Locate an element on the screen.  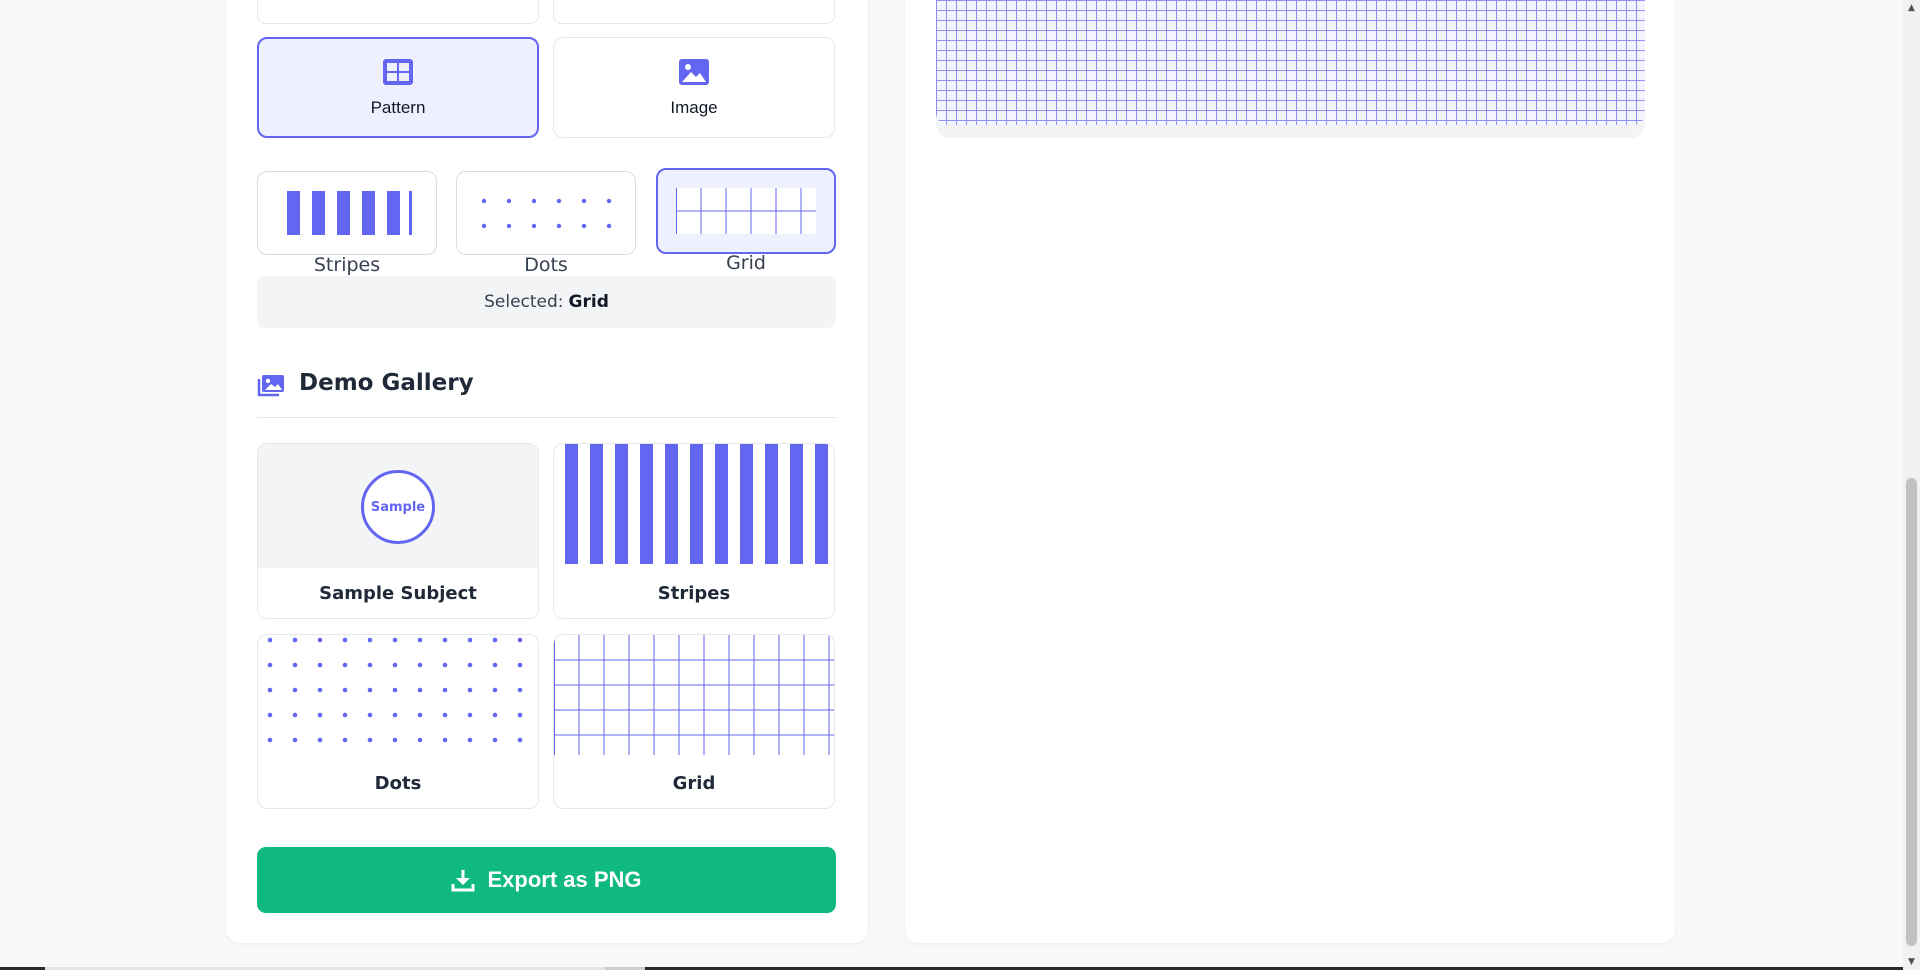
gallery-title: Demo Gallery is located at coordinates (386, 383).